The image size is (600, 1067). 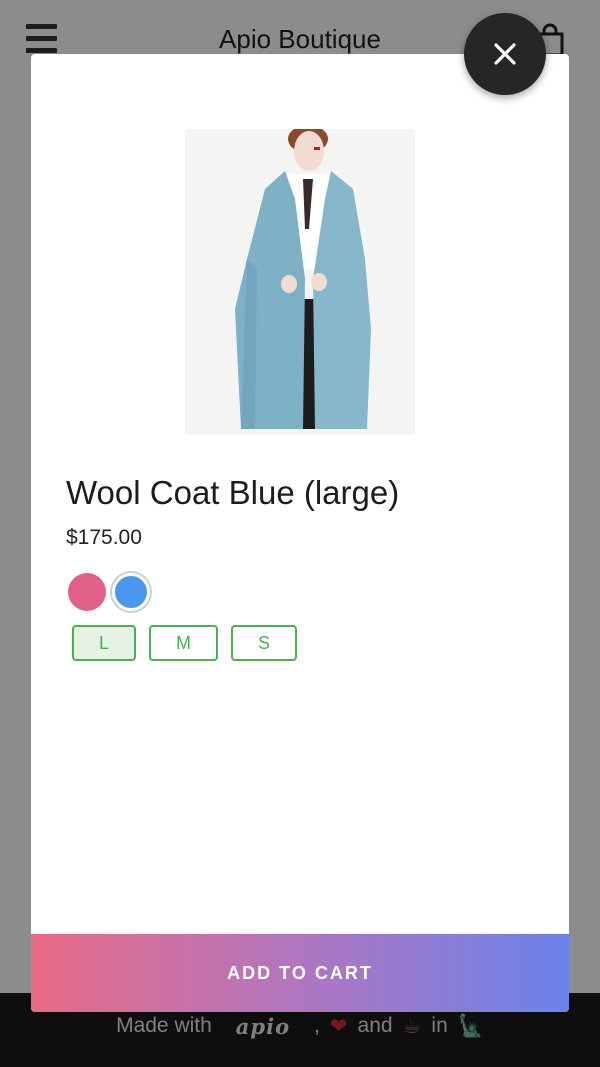 What do you see at coordinates (264, 643) in the screenshot?
I see `size-option-s: S` at bounding box center [264, 643].